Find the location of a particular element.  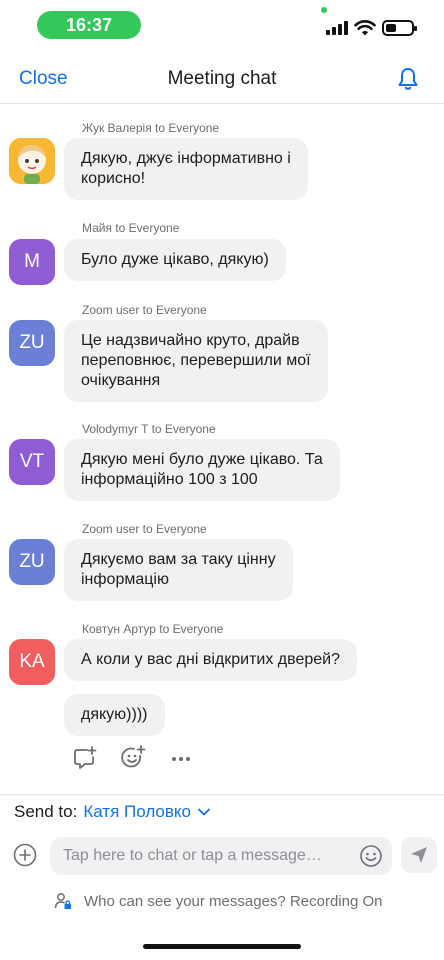

cellular-signal-icon is located at coordinates (337, 28).